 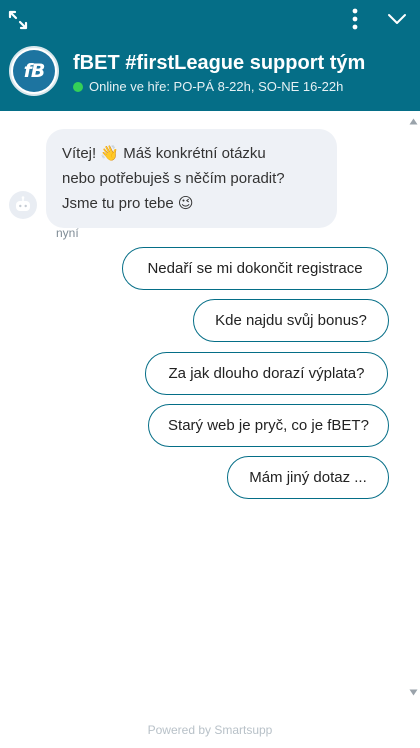 What do you see at coordinates (164, 153) in the screenshot?
I see `bot-message-line: Vítej! 👋 Máš konkrétní otázku` at bounding box center [164, 153].